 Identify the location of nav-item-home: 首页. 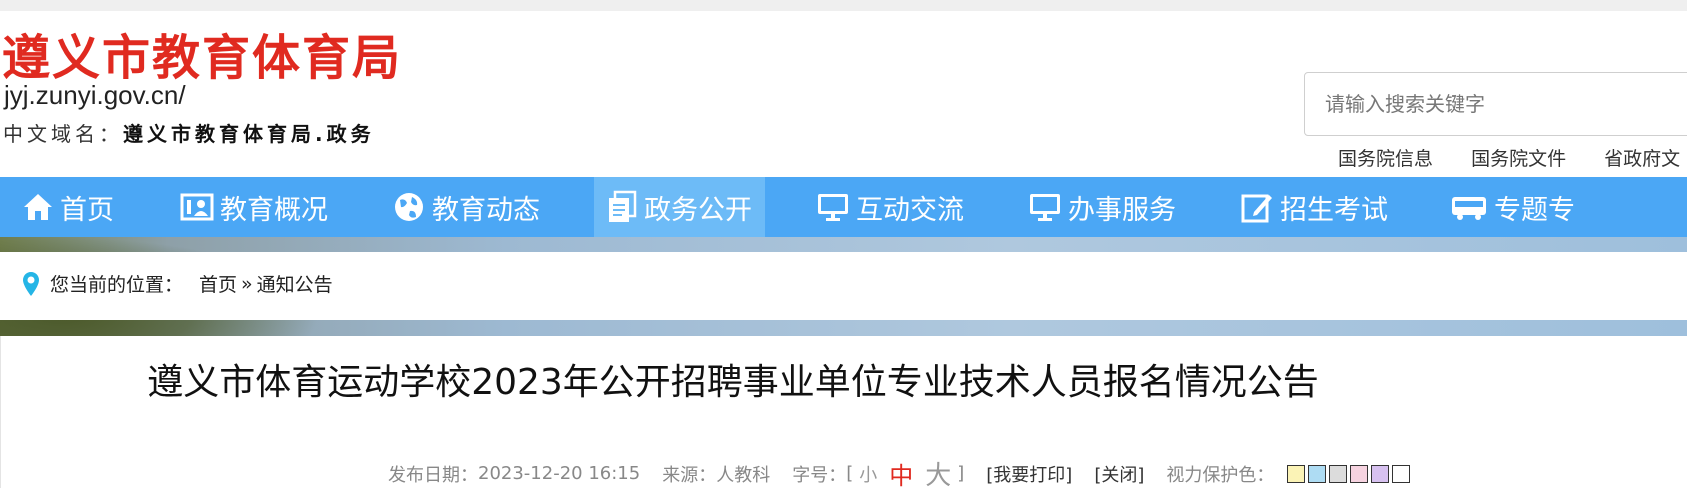
(68, 207).